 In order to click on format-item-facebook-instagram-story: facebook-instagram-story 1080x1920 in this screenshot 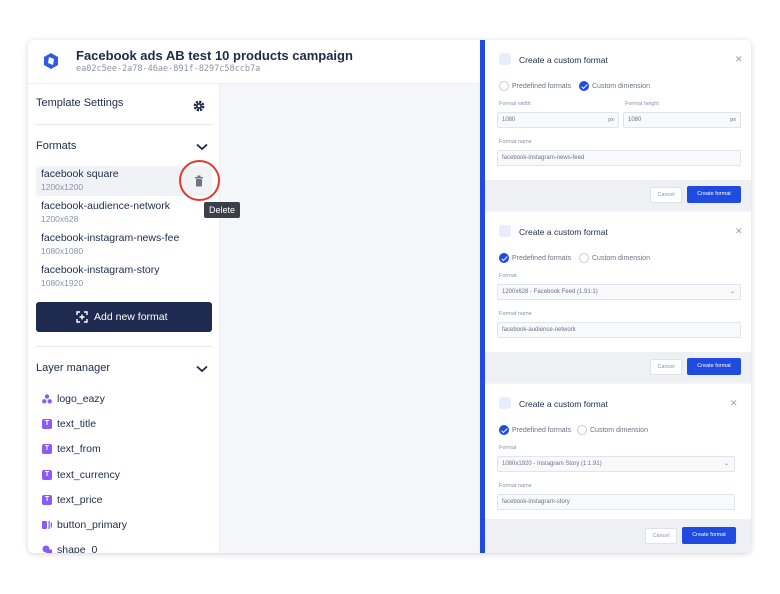, I will do `click(124, 277)`.